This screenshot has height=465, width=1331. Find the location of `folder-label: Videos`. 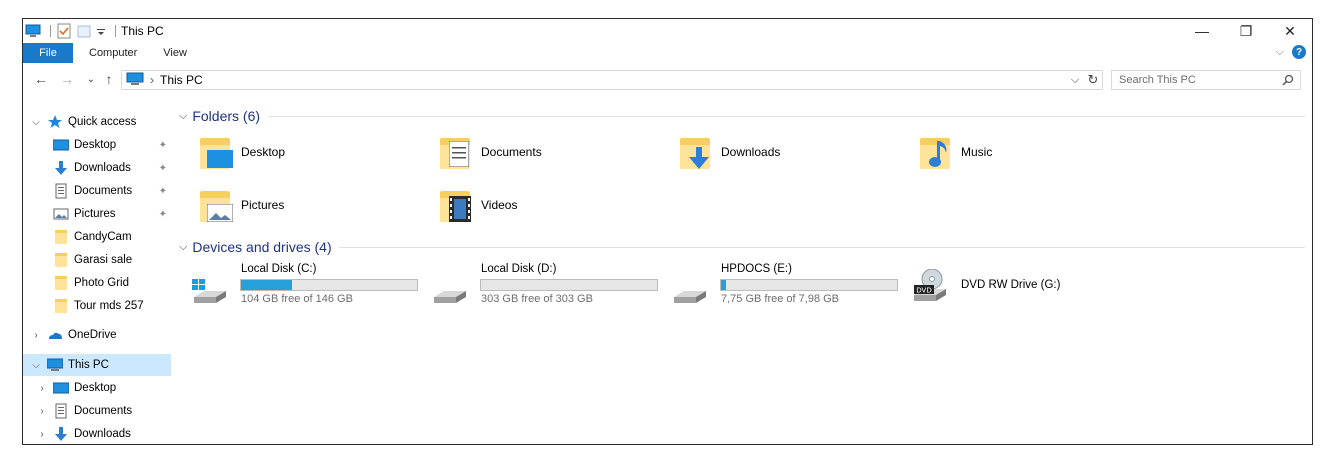

folder-label: Videos is located at coordinates (499, 205).